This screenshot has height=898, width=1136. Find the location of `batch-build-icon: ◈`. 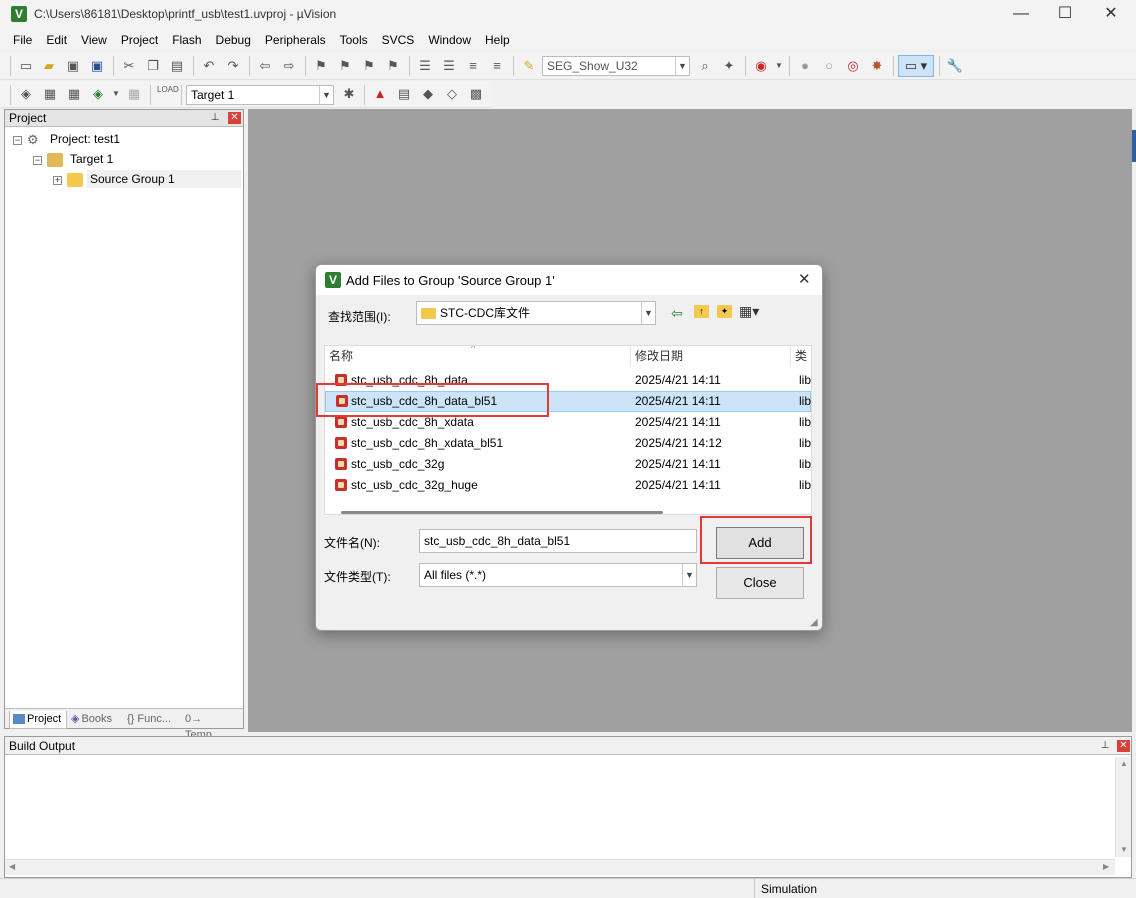

batch-build-icon: ◈ is located at coordinates (98, 94).